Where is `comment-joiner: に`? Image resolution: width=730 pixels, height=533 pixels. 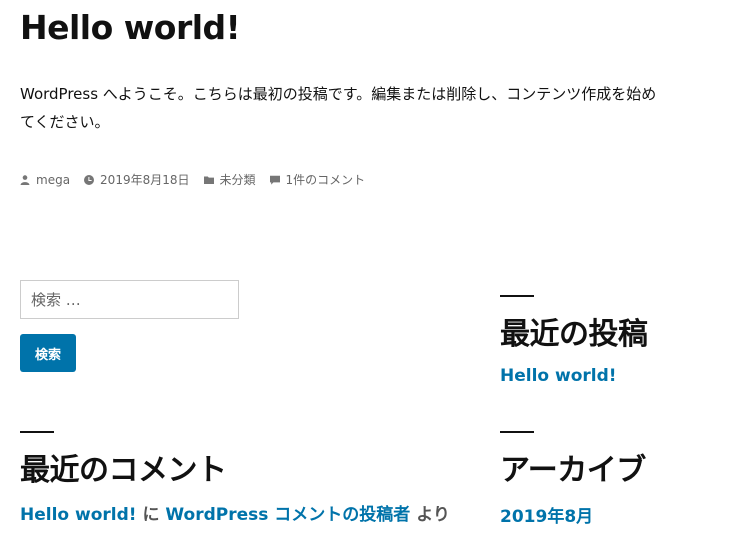 comment-joiner: に is located at coordinates (151, 515).